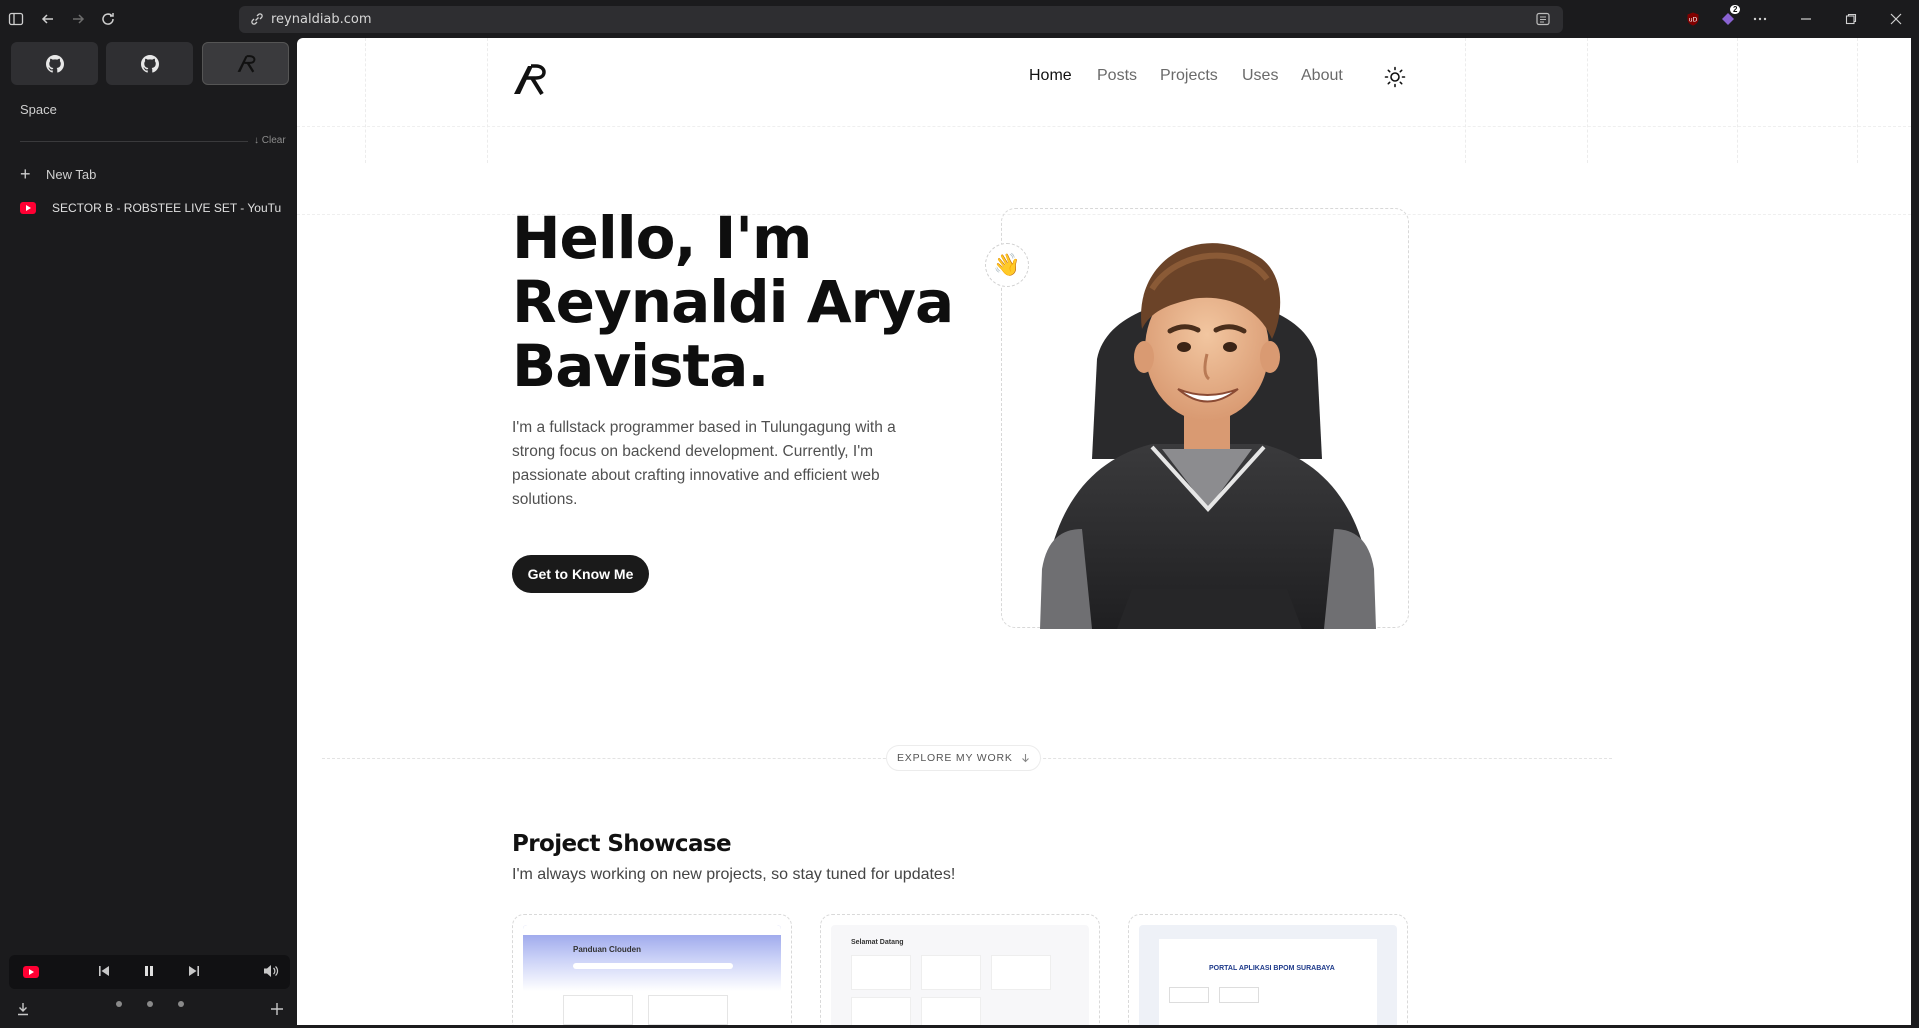  Describe the element at coordinates (1760, 19) in the screenshot. I see `more-menu-icon` at that location.